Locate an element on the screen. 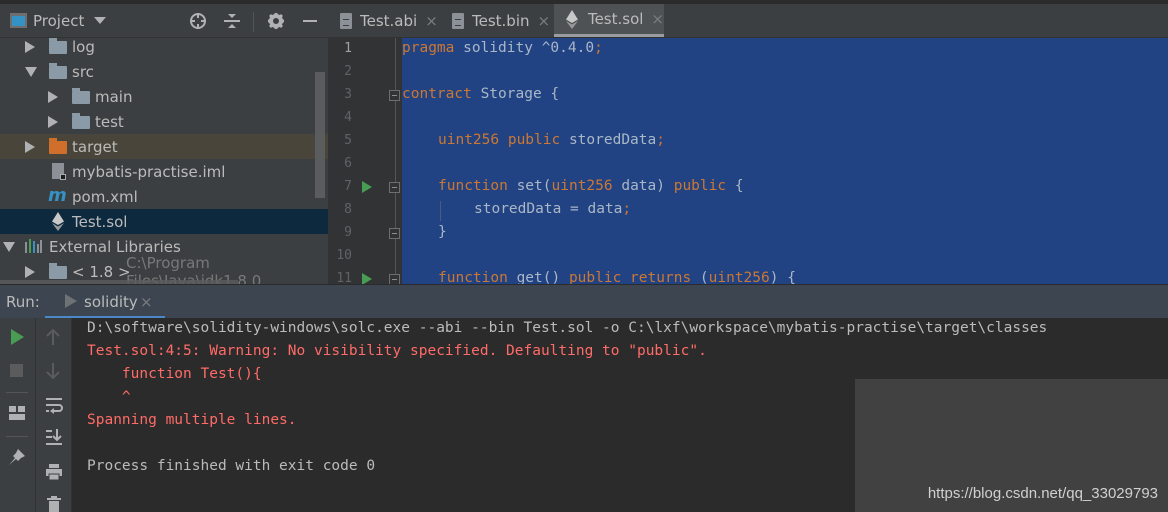 The width and height of the screenshot is (1168, 512). tree-item-iml: mybatis-practise.iml is located at coordinates (164, 171).